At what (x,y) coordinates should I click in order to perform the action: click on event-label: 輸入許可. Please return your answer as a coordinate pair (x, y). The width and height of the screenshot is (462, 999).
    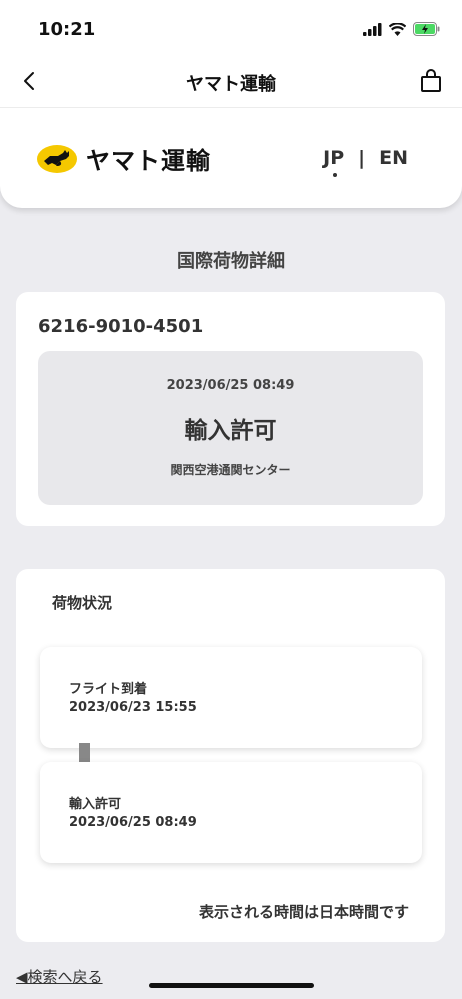
    Looking at the image, I should click on (95, 804).